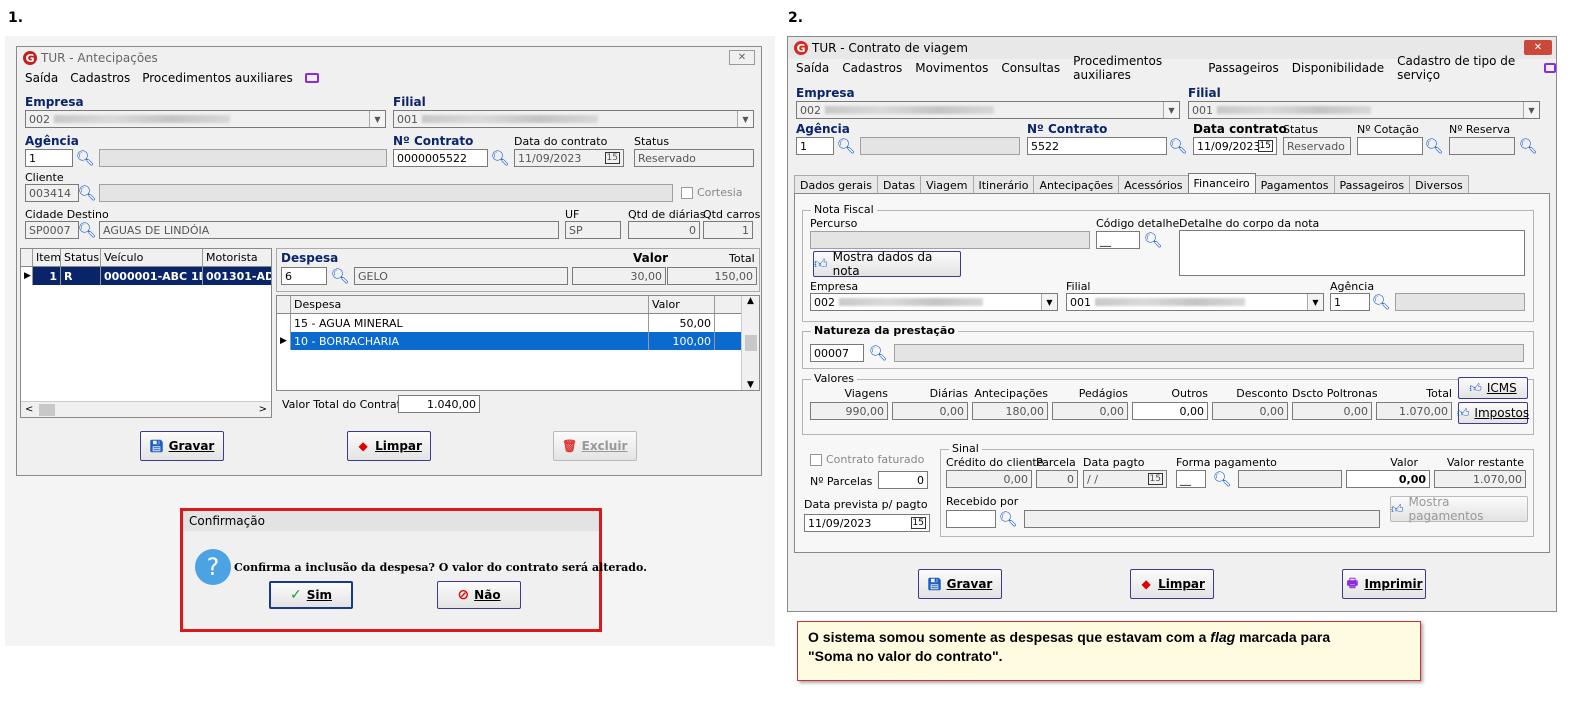 This screenshot has height=703, width=1573. I want to click on forma-pagto-label: Forma pagamento, so click(1226, 462).